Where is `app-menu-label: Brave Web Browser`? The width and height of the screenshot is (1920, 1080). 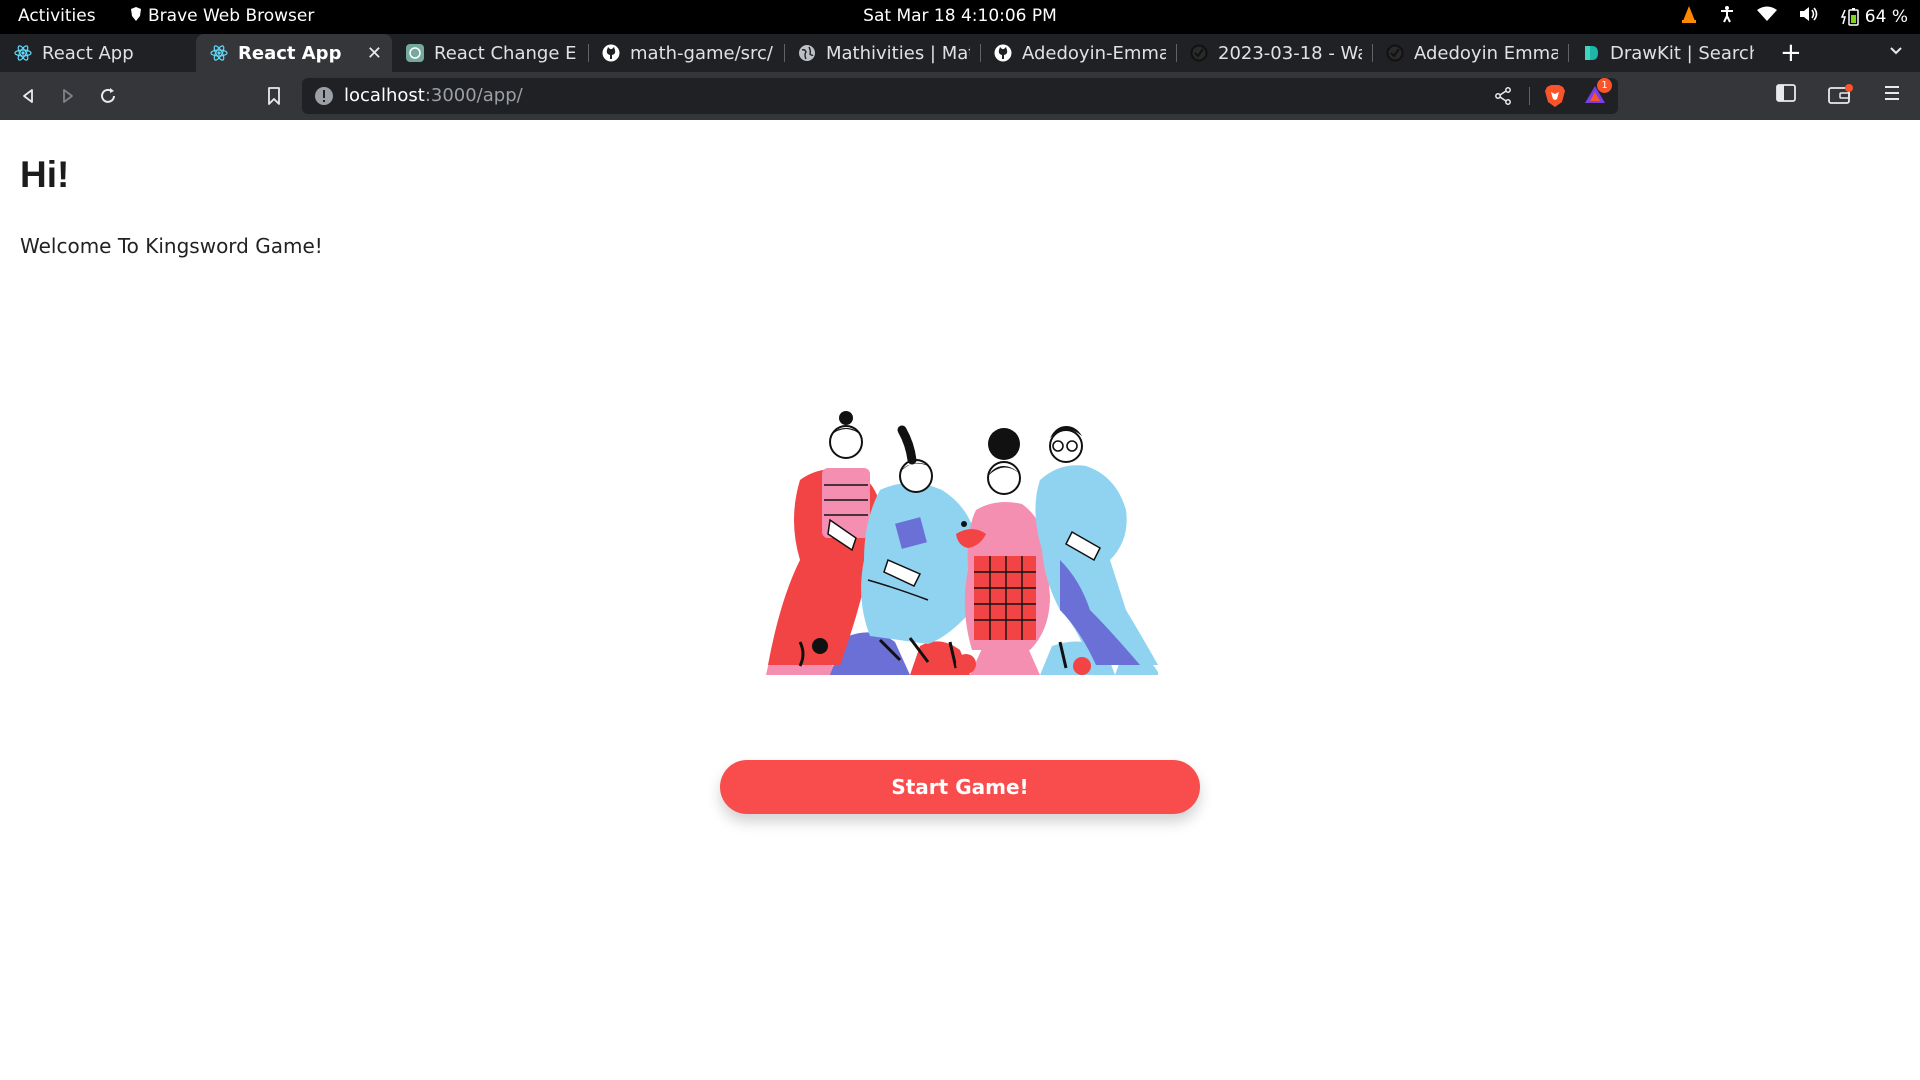 app-menu-label: Brave Web Browser is located at coordinates (231, 16).